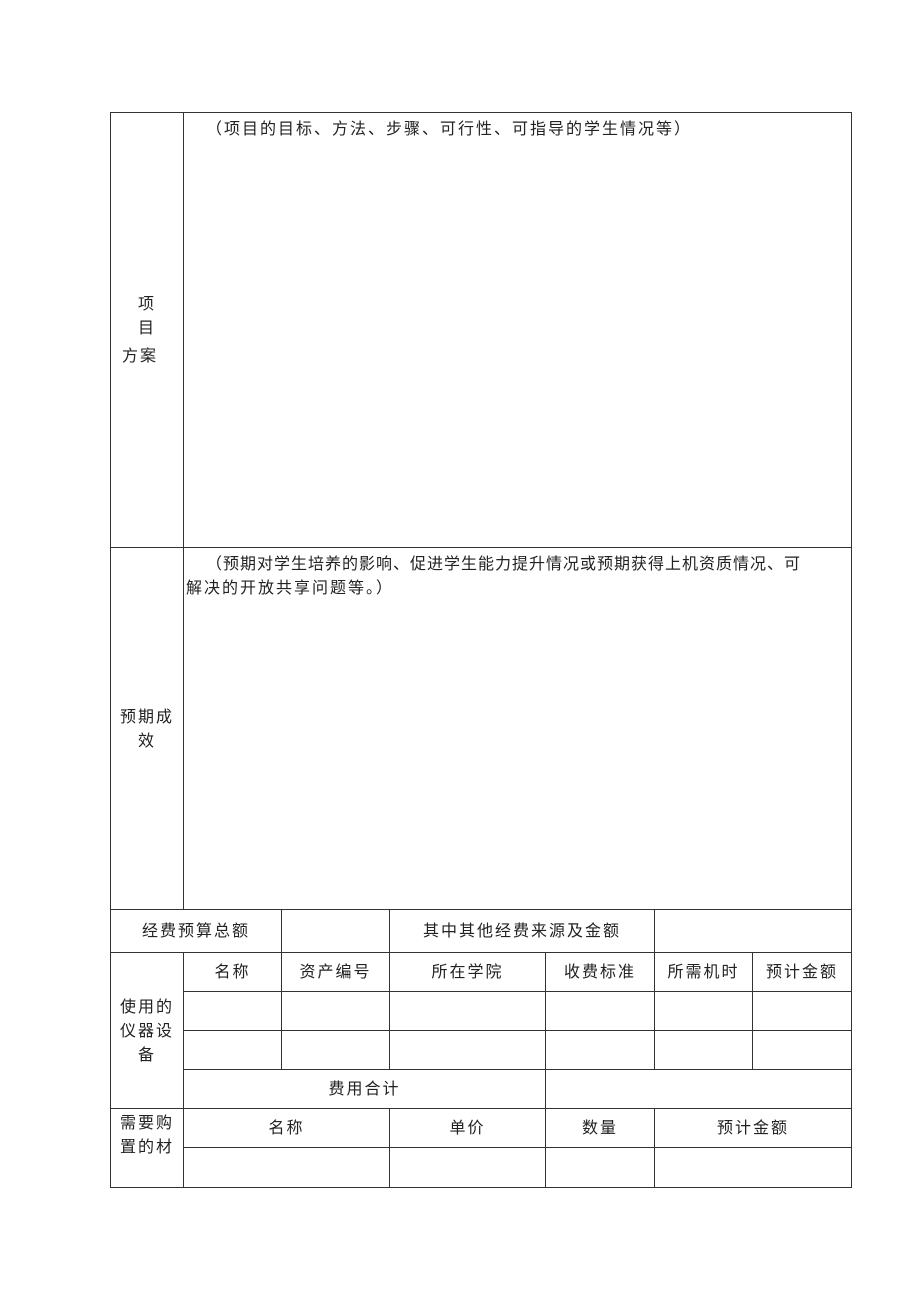  What do you see at coordinates (802, 1011) in the screenshot?
I see `instruments-row1-estimated-amount` at bounding box center [802, 1011].